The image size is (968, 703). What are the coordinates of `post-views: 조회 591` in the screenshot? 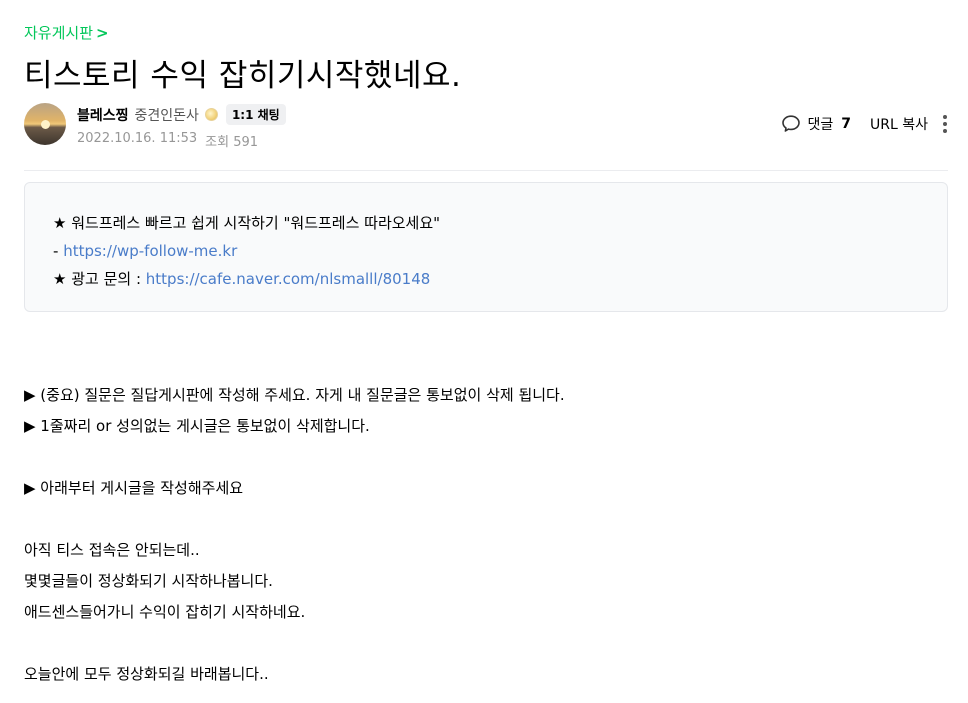 It's located at (232, 142).